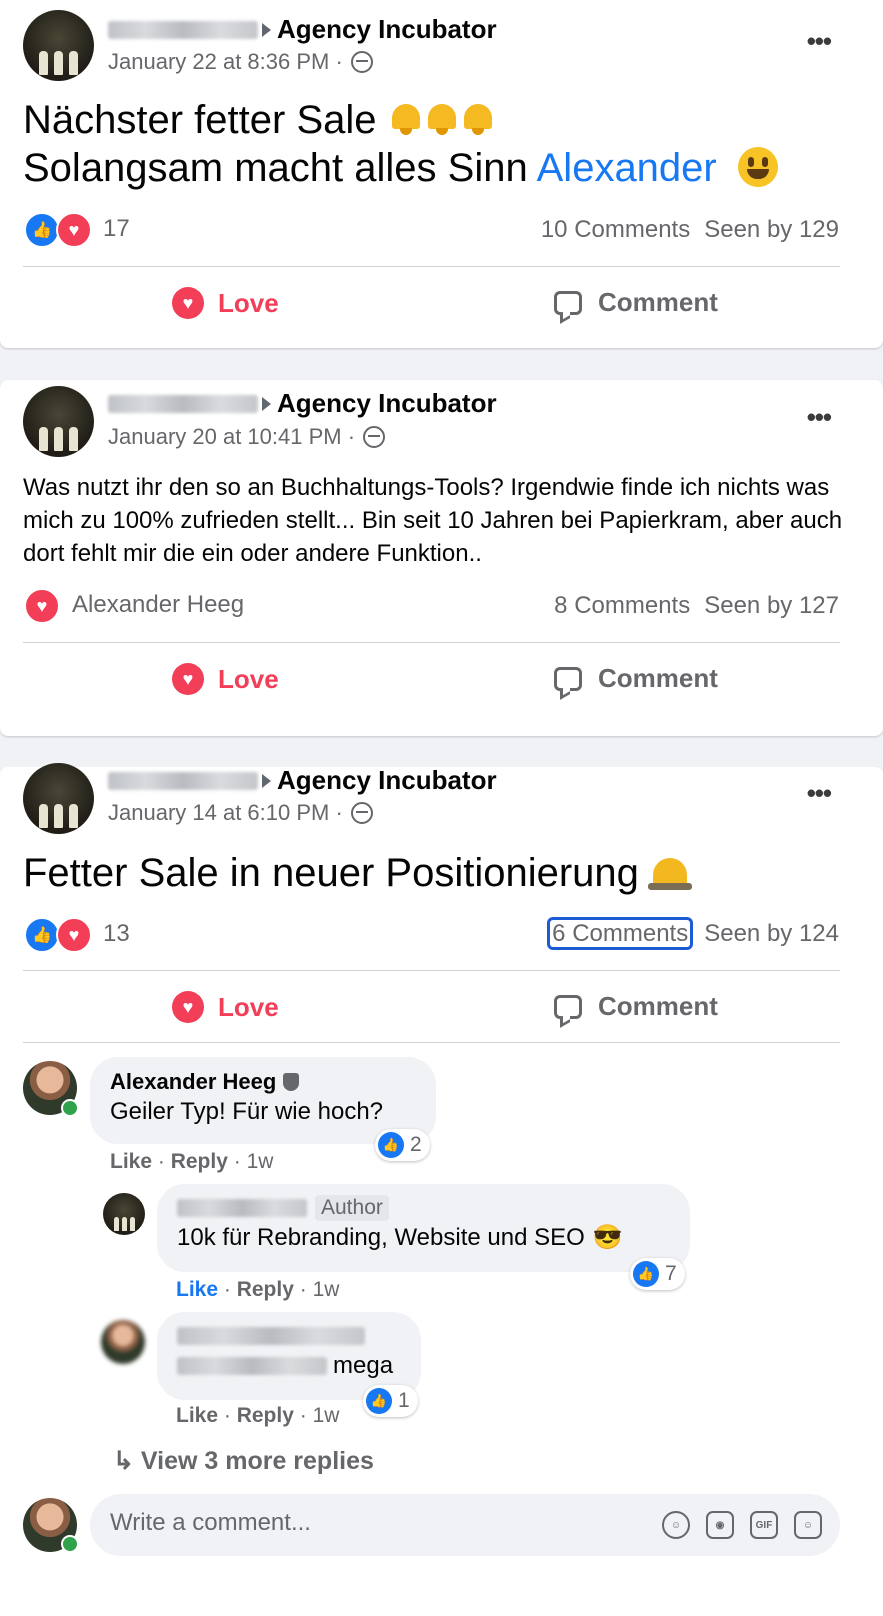 The image size is (883, 1616). I want to click on gif-icon: GIF, so click(764, 1525).